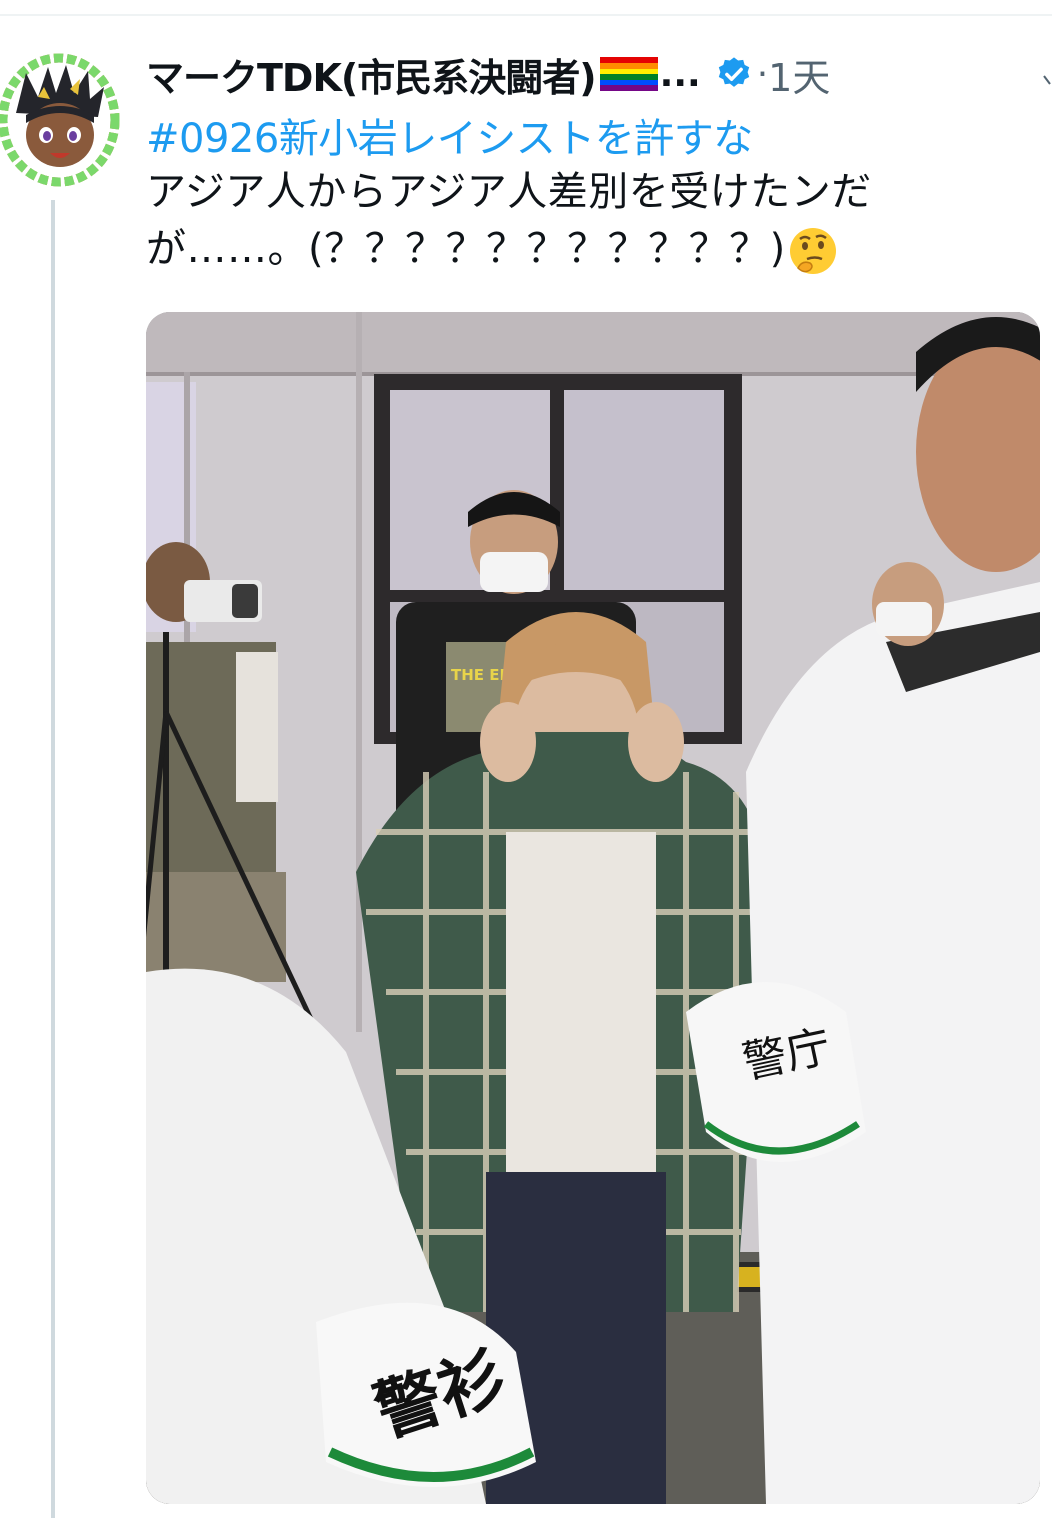 The width and height of the screenshot is (1052, 1518). I want to click on avatar, so click(60, 120).